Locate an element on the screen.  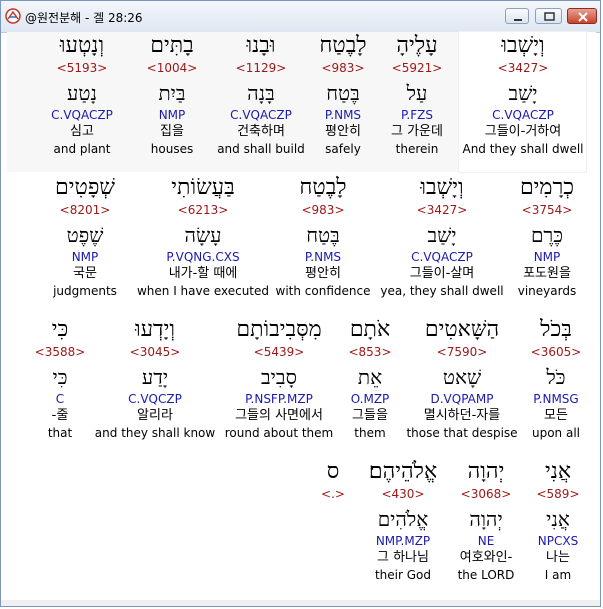
strong-number: <3588> is located at coordinates (60, 352).